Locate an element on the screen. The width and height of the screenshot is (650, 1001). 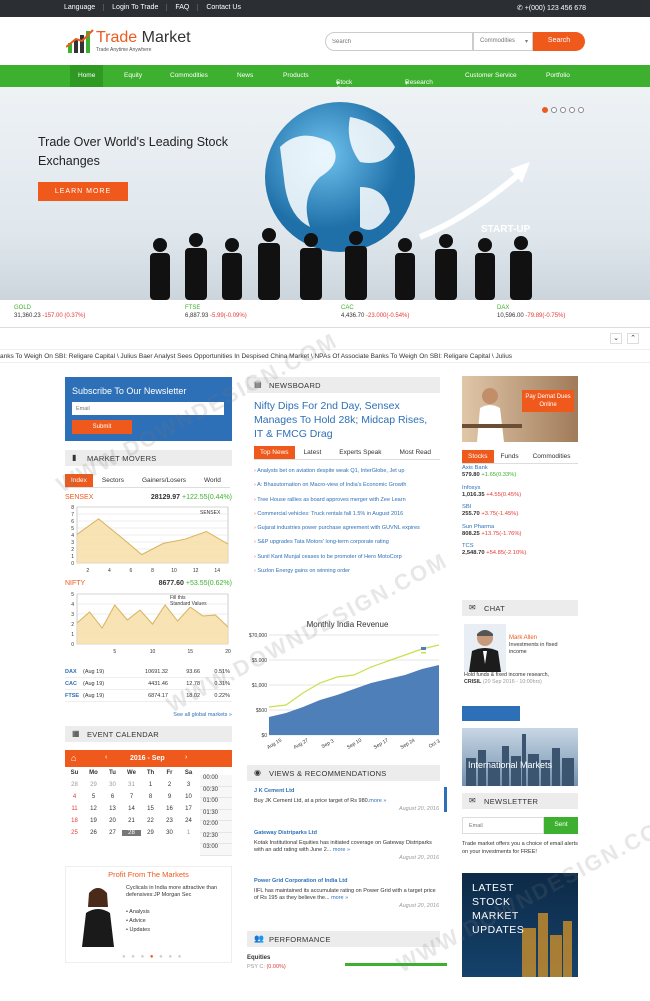
international-markets-banner: International Markets is located at coordinates (520, 757).